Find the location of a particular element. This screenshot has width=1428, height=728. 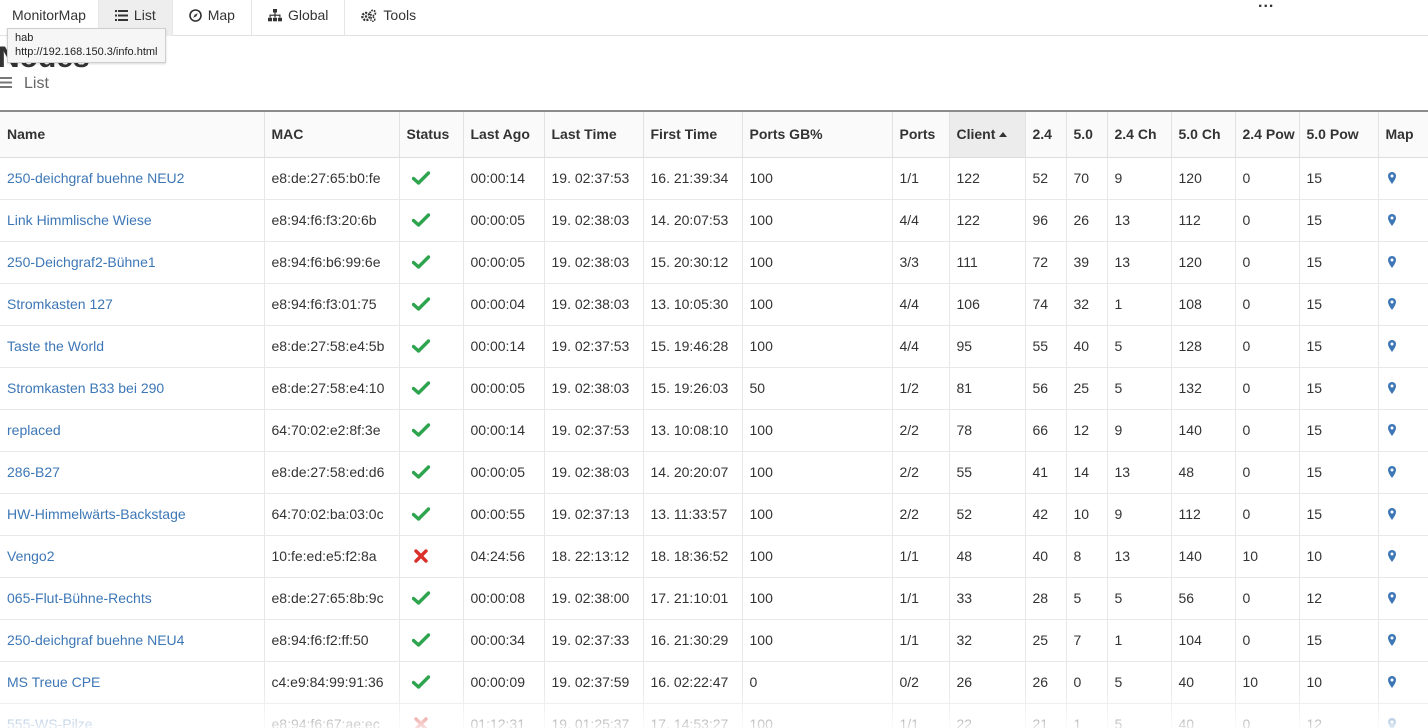

column-header-status: Status is located at coordinates (430, 134).